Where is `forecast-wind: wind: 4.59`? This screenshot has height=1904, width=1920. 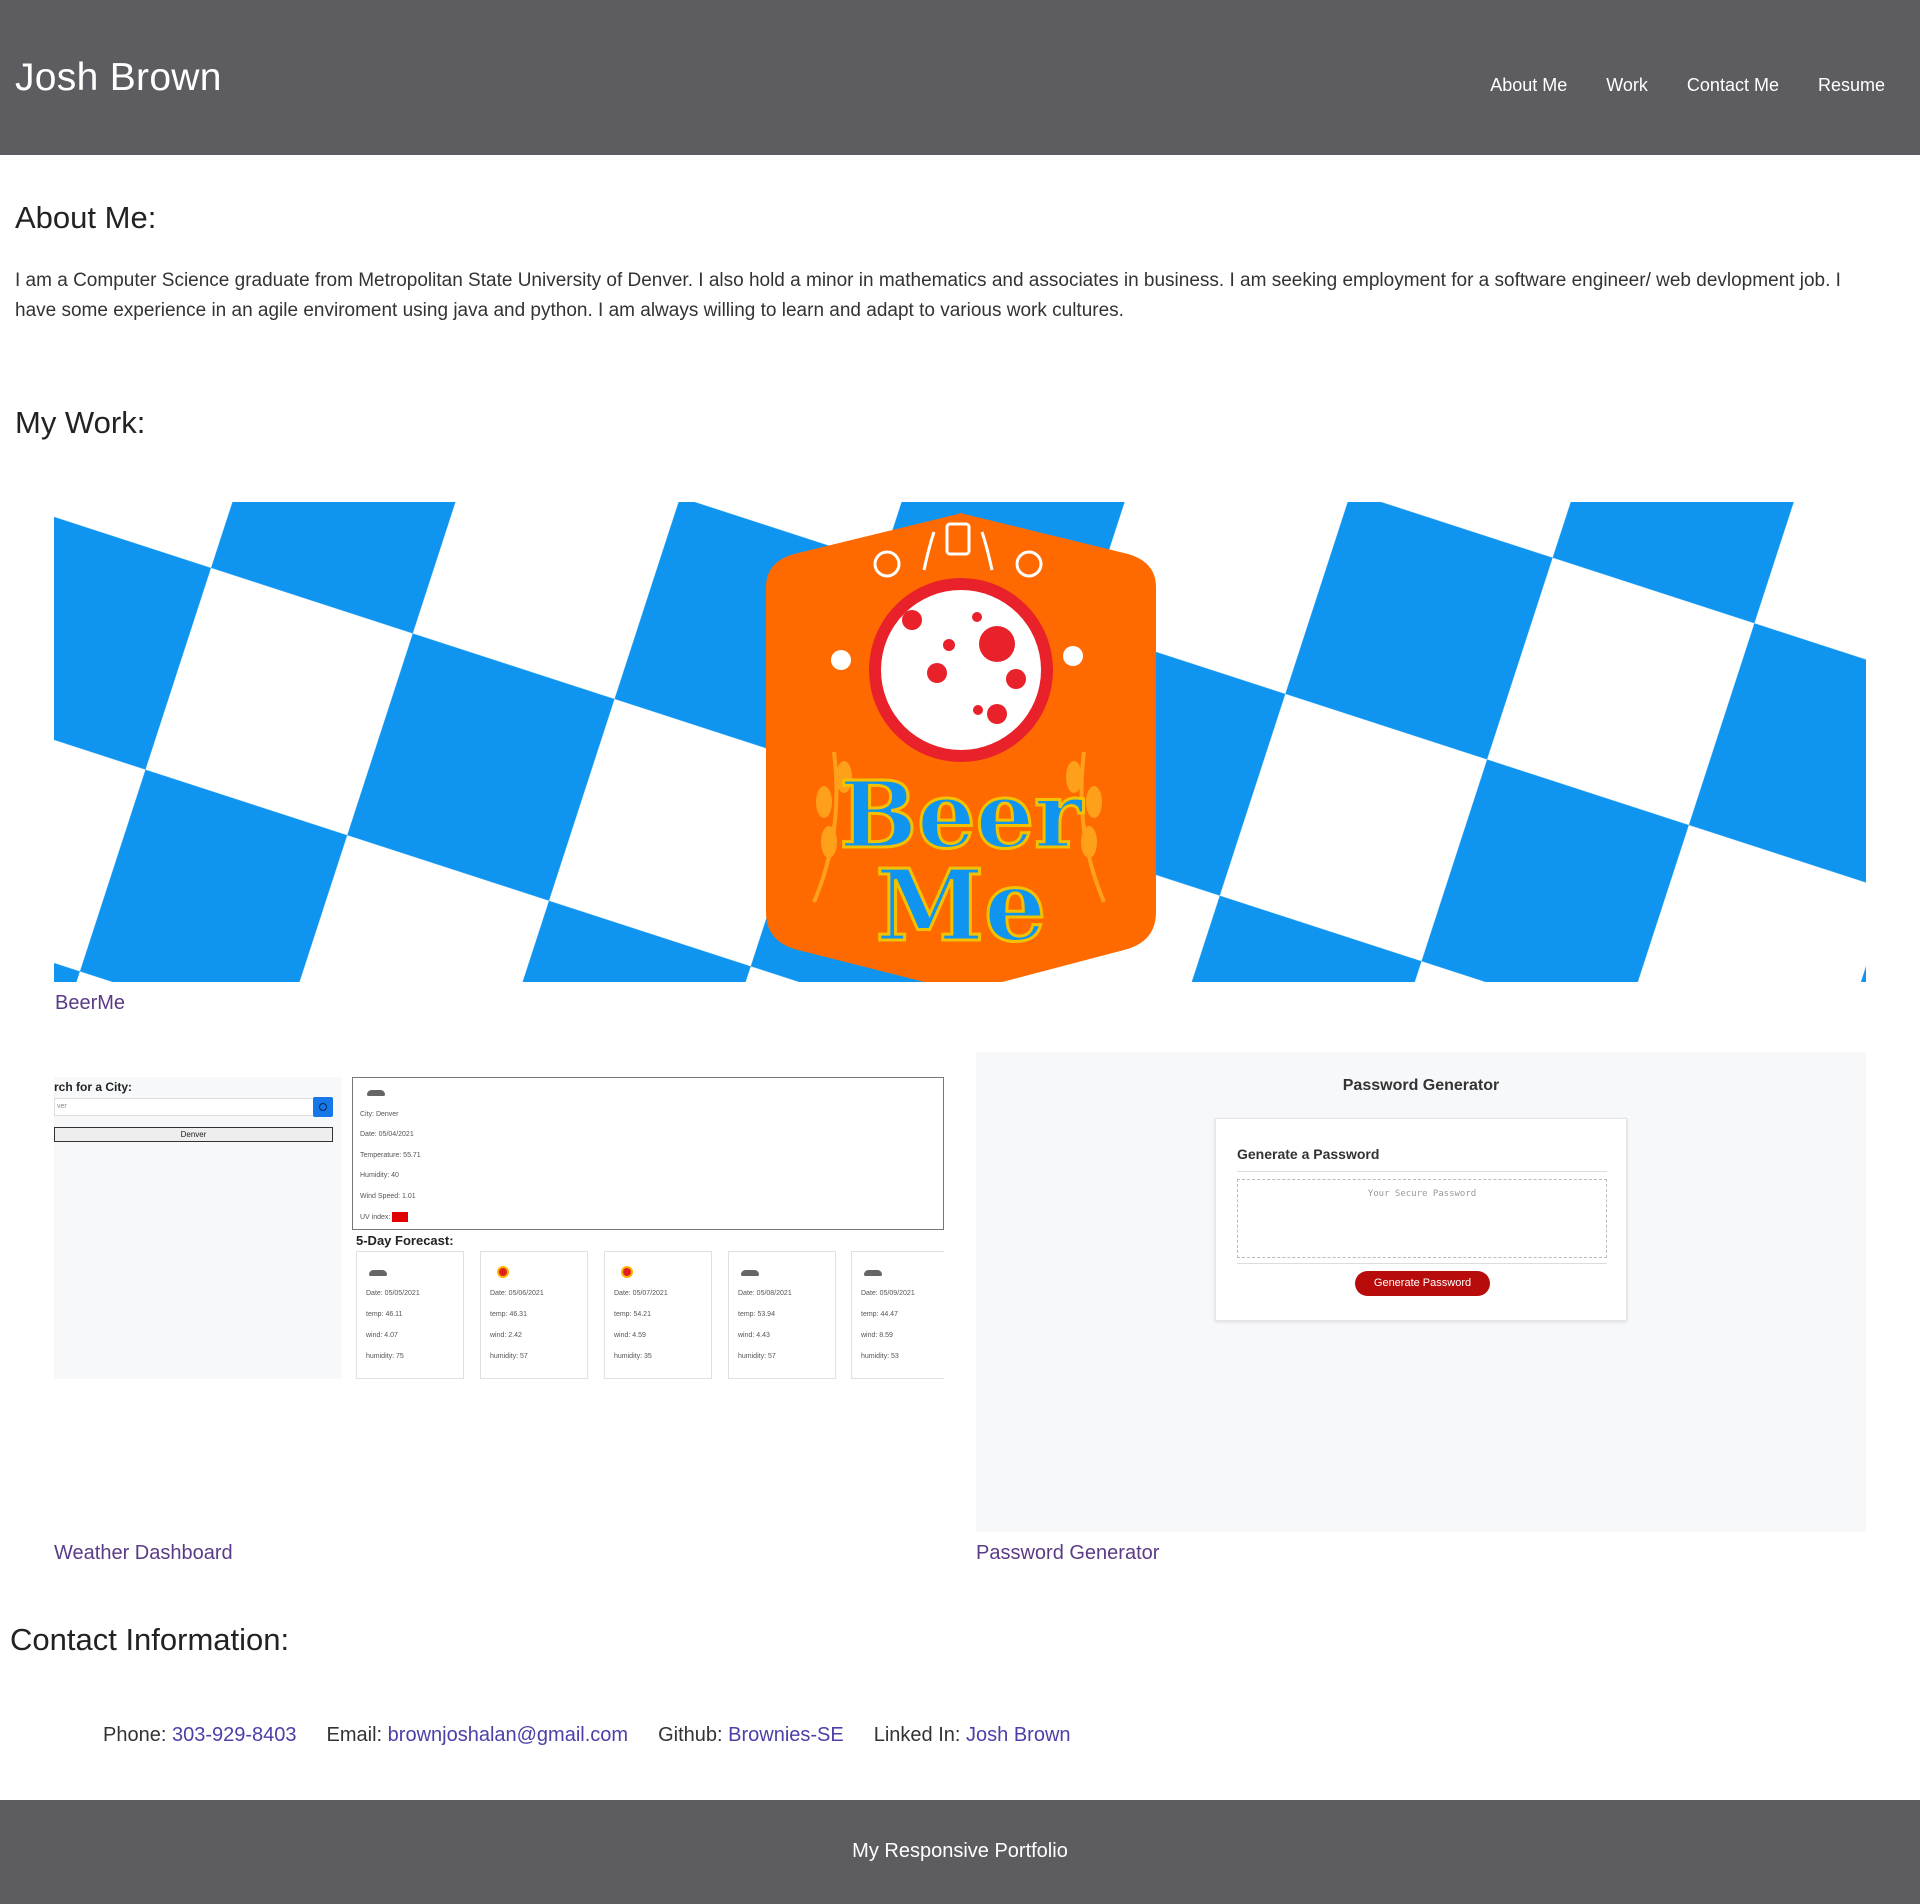 forecast-wind: wind: 4.59 is located at coordinates (630, 1335).